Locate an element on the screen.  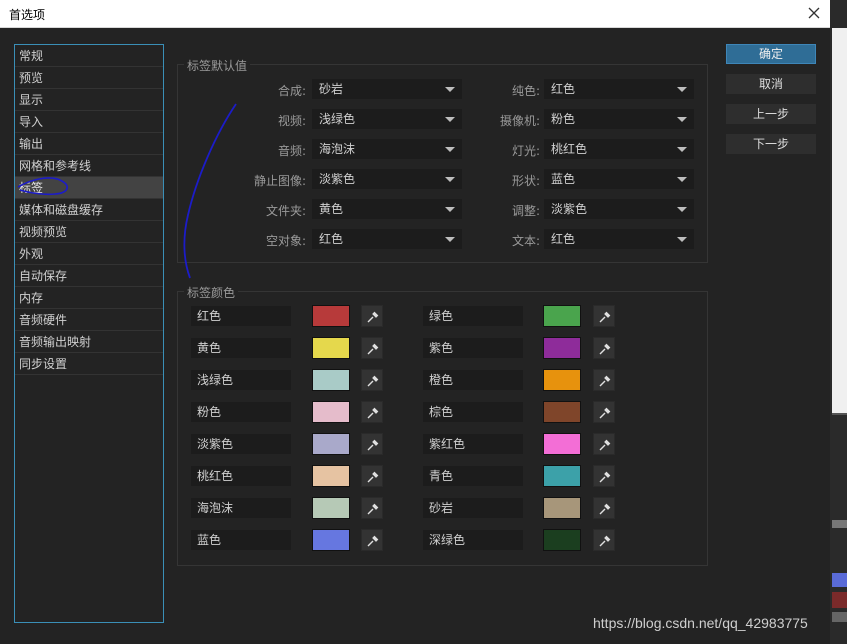
sidebar-item: 输出 is located at coordinates (89, 144).